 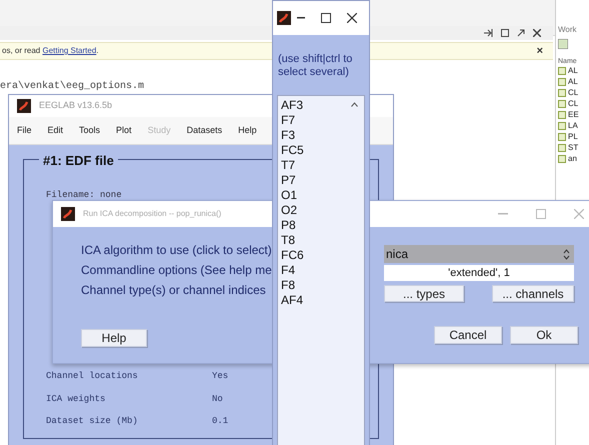 I want to click on algorithm-dropdown: nica, so click(x=479, y=254).